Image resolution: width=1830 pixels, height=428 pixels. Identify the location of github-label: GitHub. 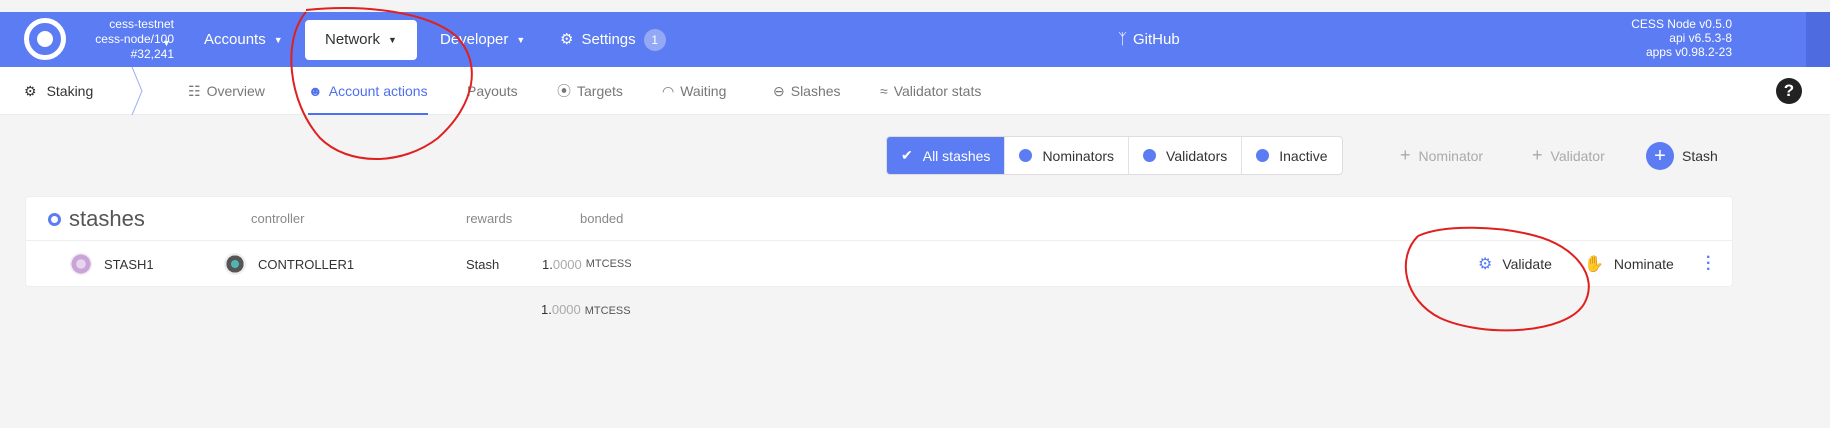
(1156, 39).